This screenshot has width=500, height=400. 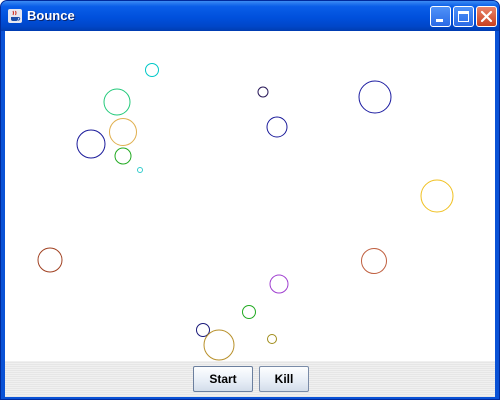 What do you see at coordinates (223, 379) in the screenshot?
I see `start-button: Start` at bounding box center [223, 379].